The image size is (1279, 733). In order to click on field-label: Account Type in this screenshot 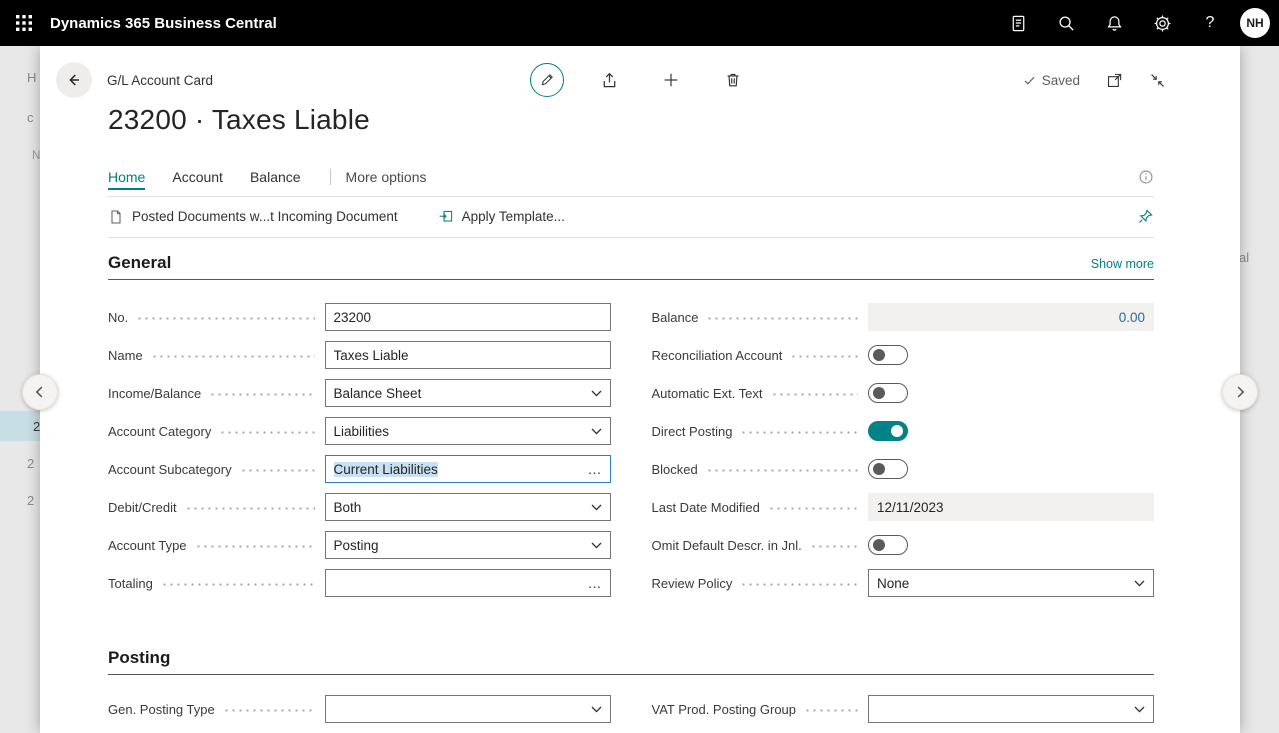, I will do `click(147, 545)`.